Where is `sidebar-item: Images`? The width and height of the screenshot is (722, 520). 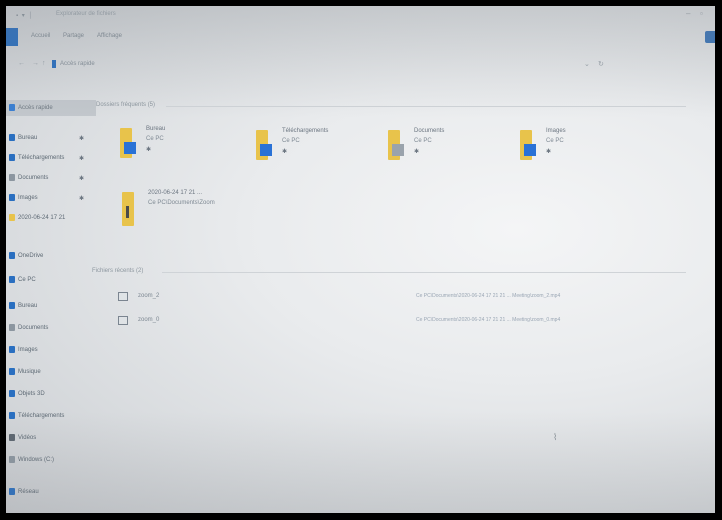
sidebar-item: Images is located at coordinates (51, 350).